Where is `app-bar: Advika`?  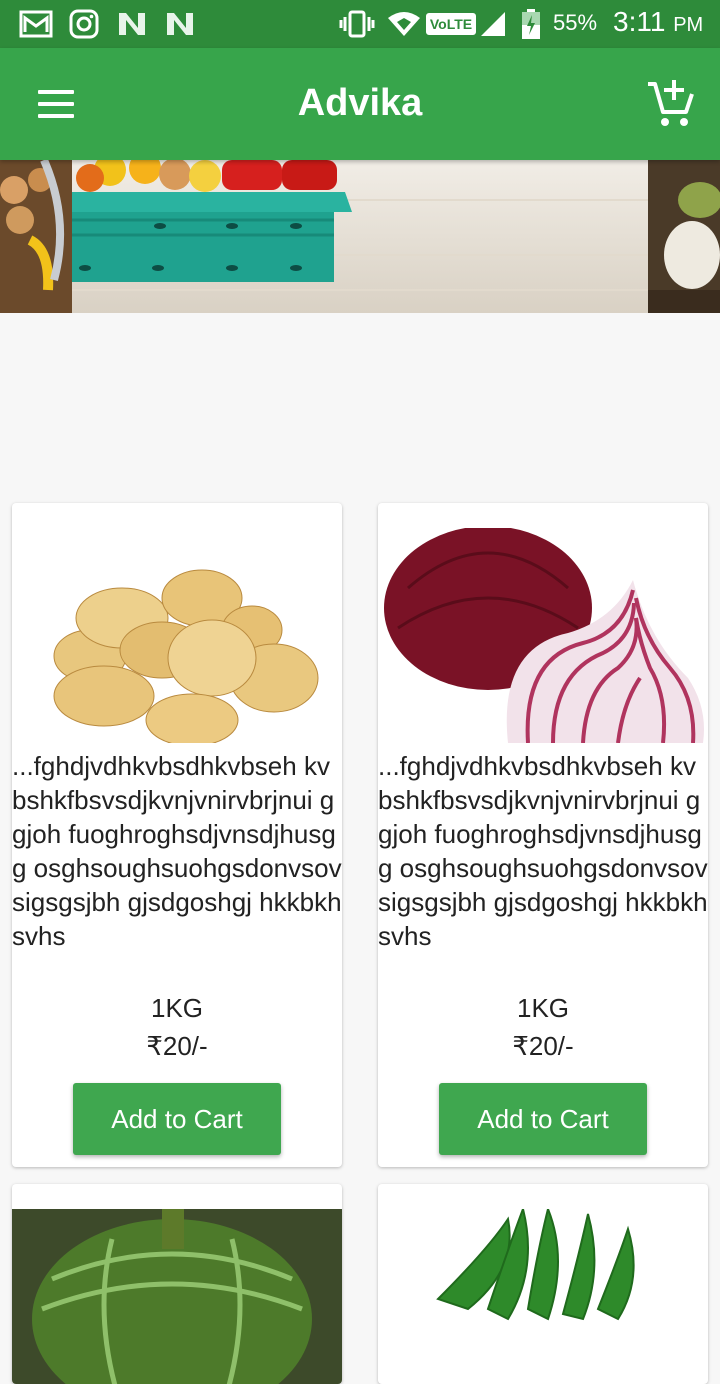 app-bar: Advika is located at coordinates (360, 104).